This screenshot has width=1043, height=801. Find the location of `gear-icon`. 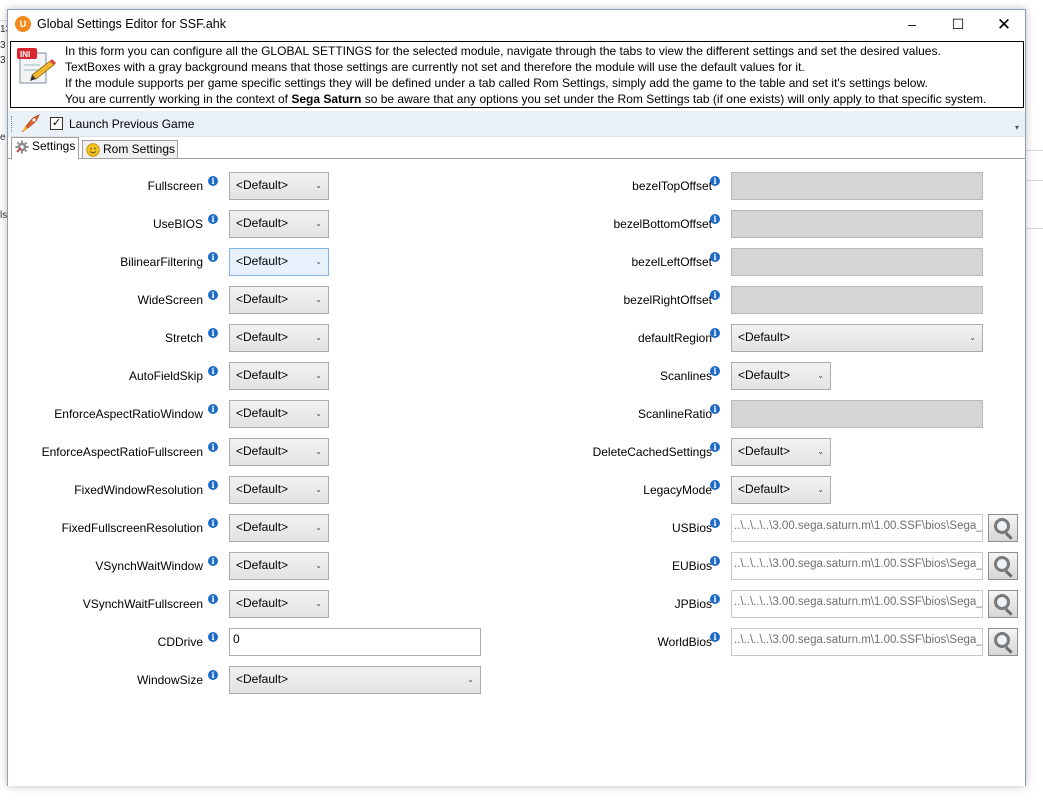

gear-icon is located at coordinates (22, 147).